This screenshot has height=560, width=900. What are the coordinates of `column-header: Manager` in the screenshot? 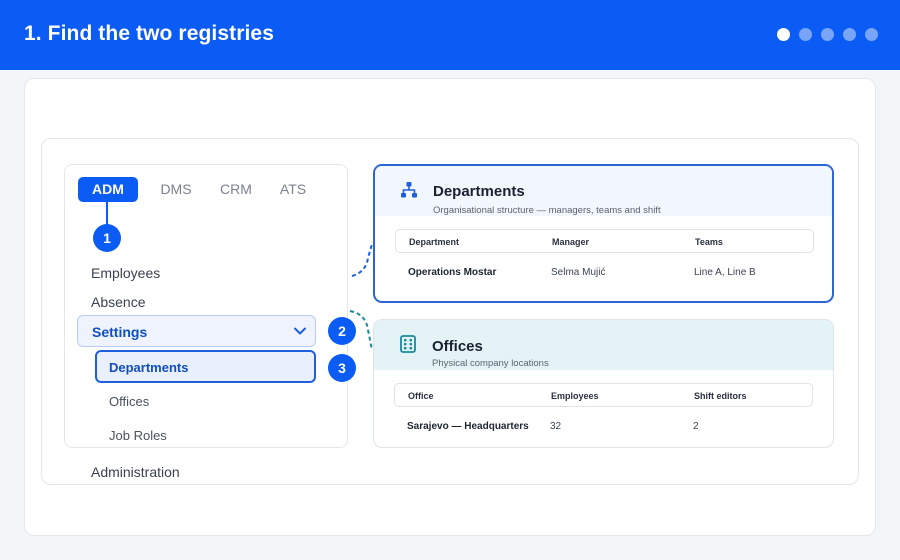 It's located at (571, 242).